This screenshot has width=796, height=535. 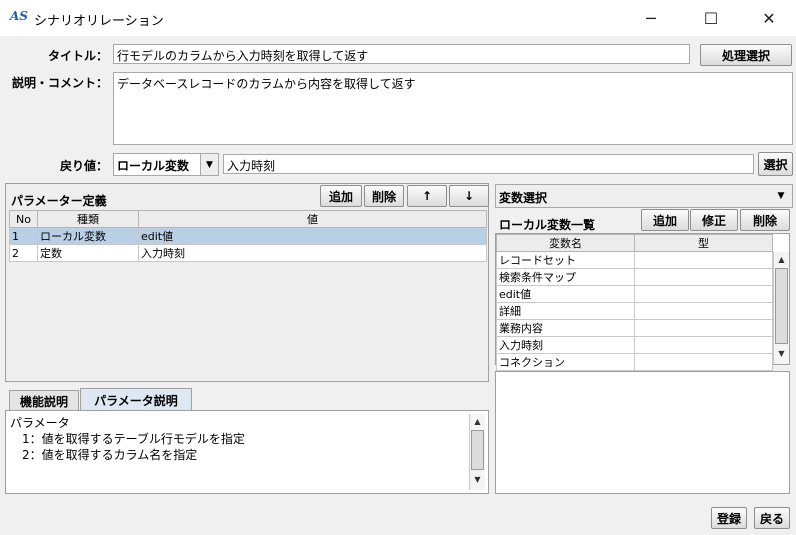 What do you see at coordinates (23, 219) in the screenshot?
I see `param-col-no: No` at bounding box center [23, 219].